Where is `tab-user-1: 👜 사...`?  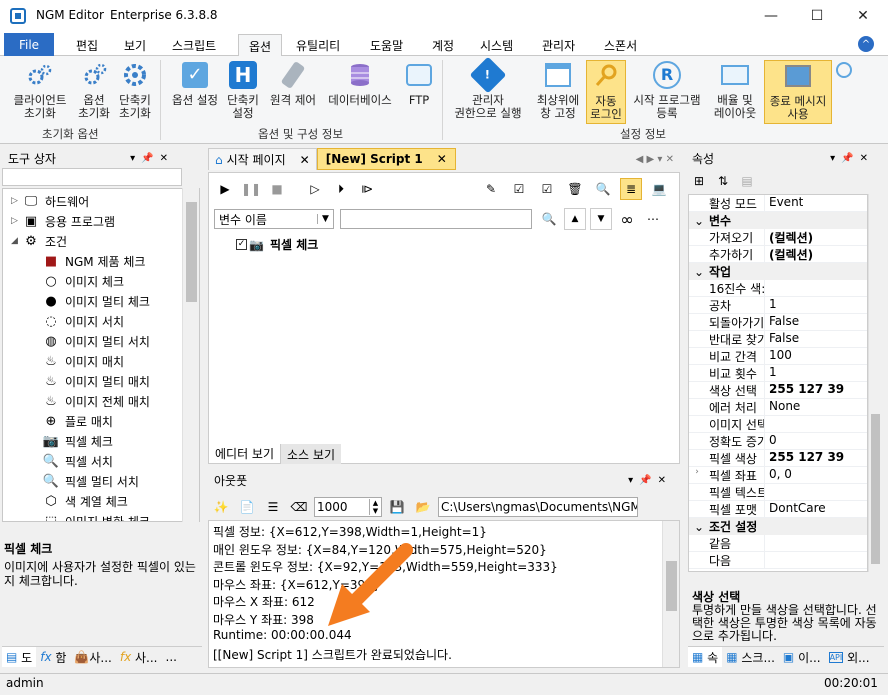 tab-user-1: 👜 사... is located at coordinates (92, 657).